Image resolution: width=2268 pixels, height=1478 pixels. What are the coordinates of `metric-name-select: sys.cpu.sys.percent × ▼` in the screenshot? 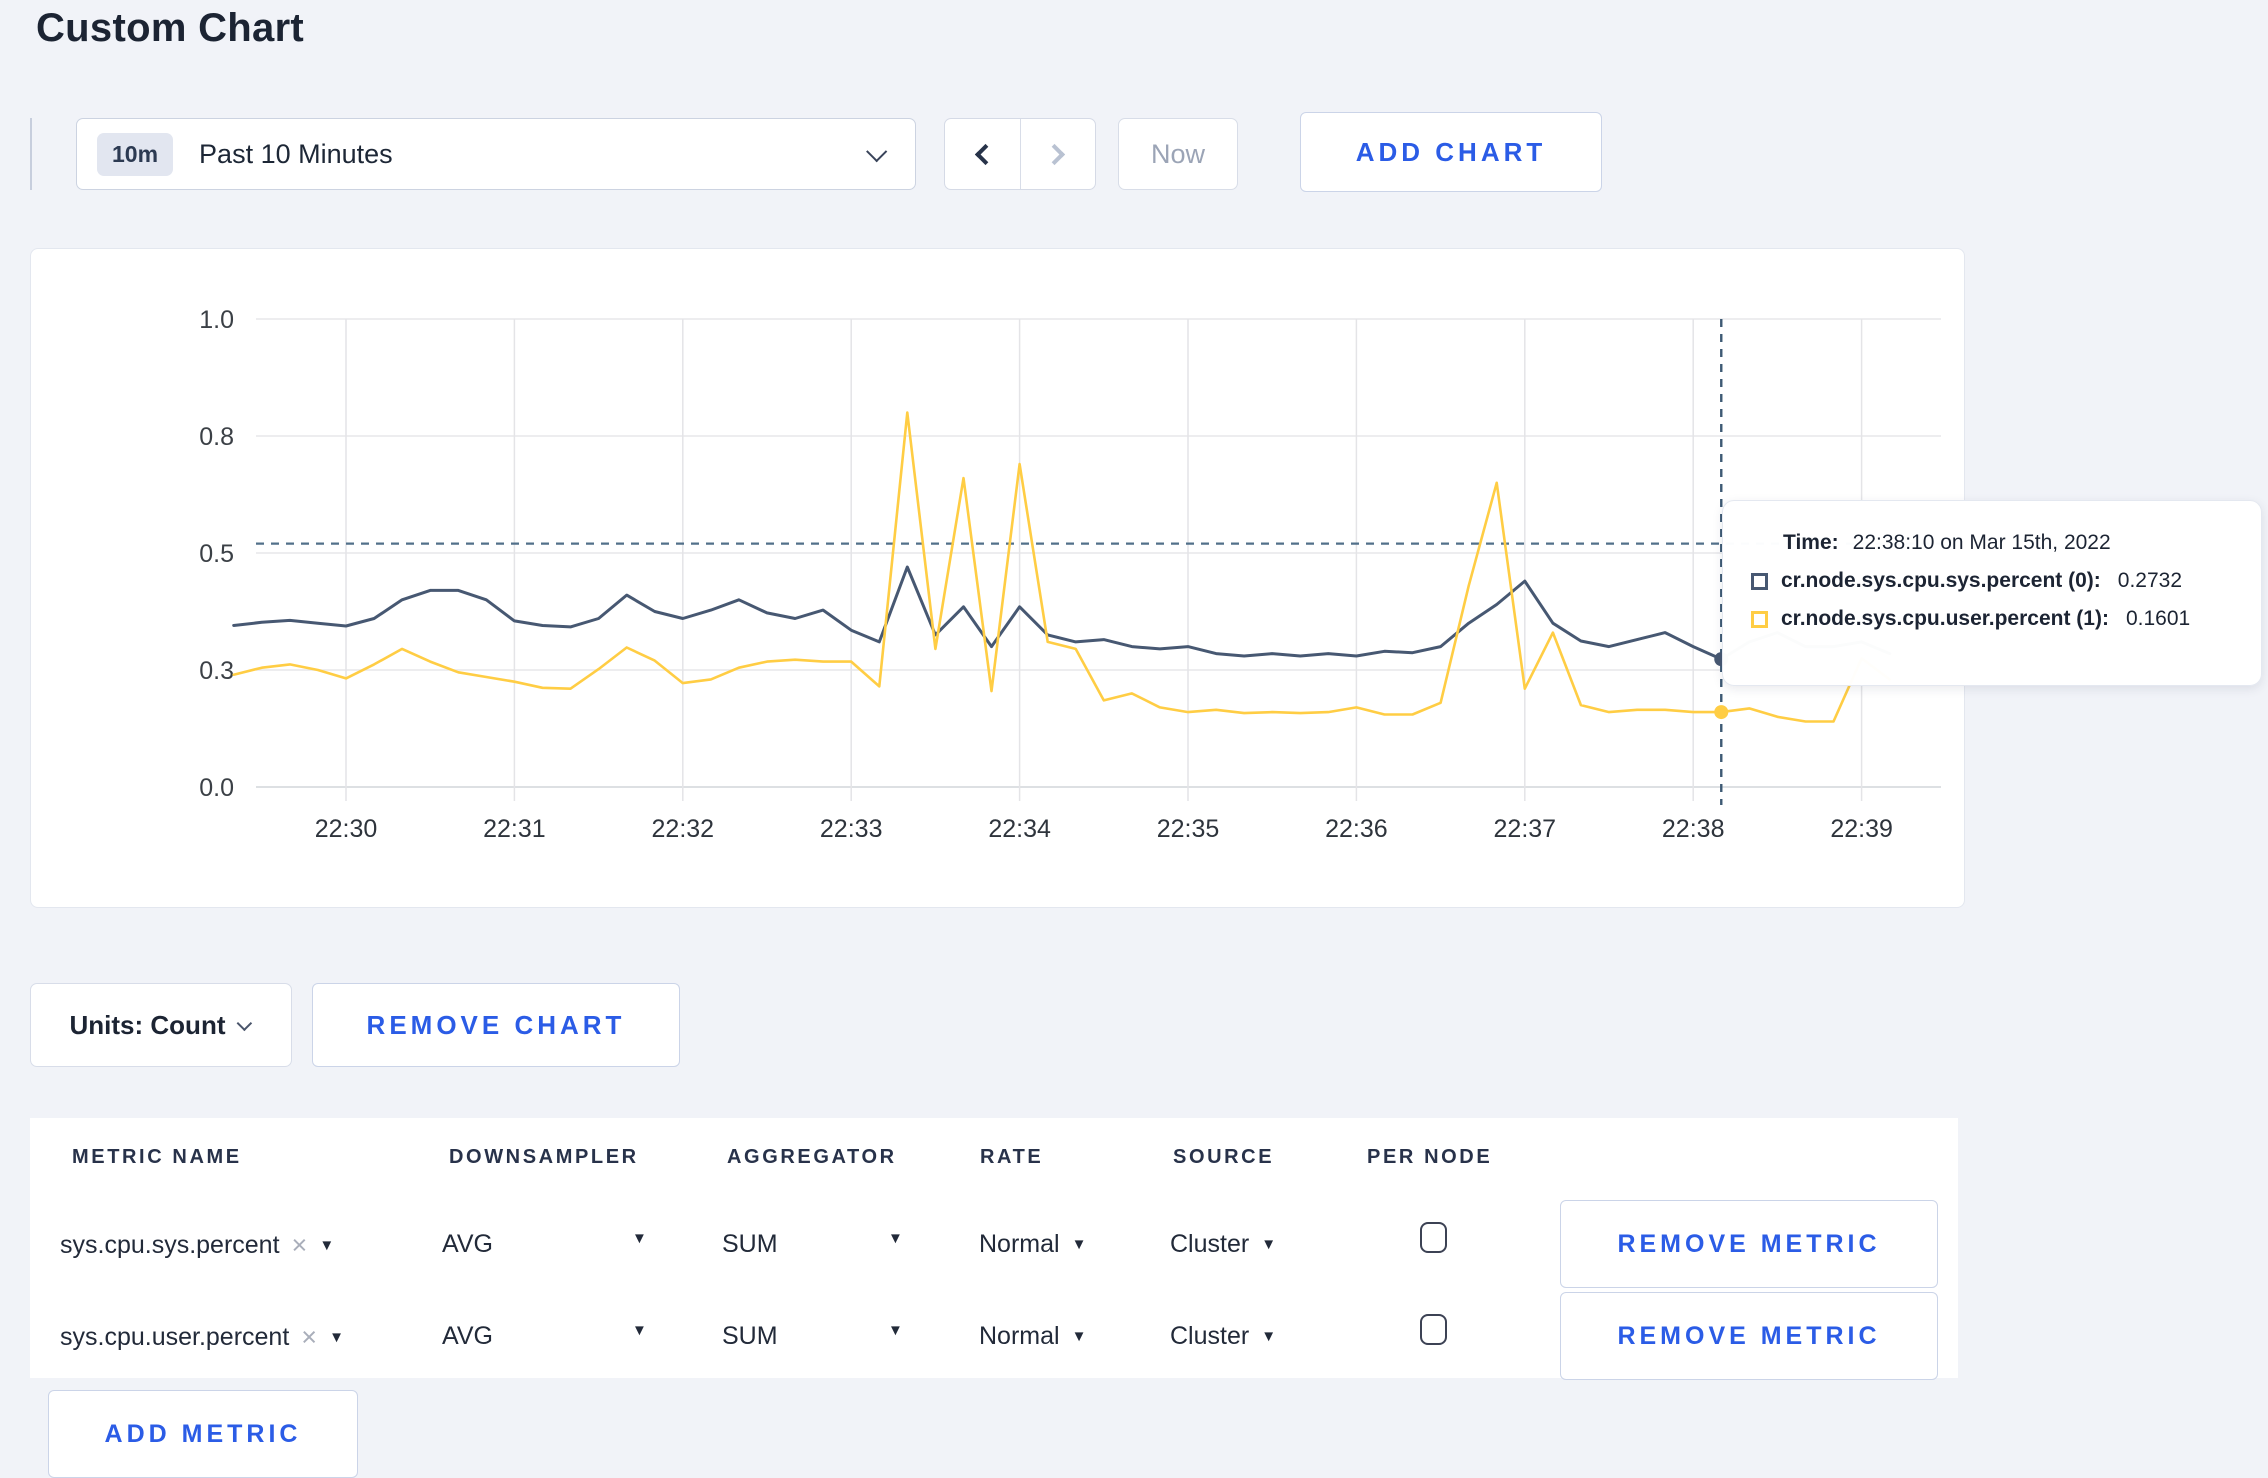 It's located at (197, 1245).